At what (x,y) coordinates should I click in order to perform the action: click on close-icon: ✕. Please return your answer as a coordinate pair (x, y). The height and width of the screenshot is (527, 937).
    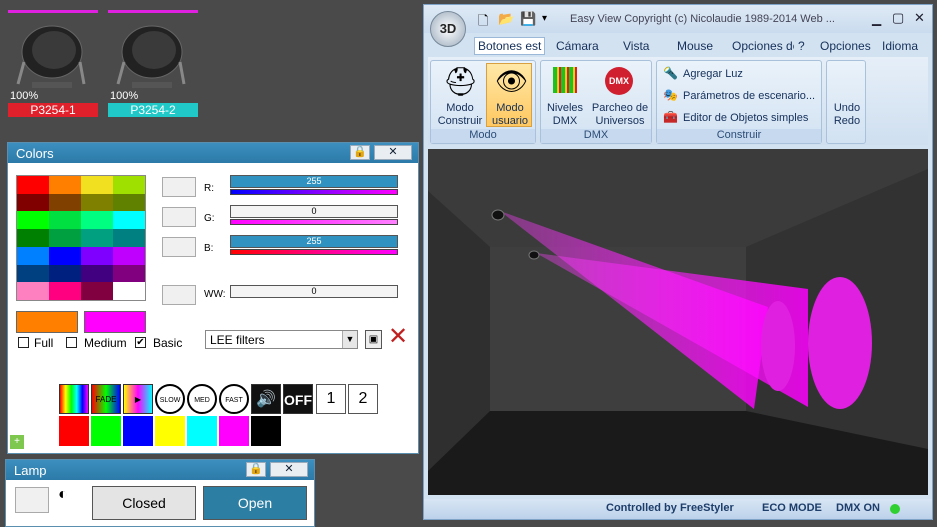
    Looking at the image, I should click on (919, 18).